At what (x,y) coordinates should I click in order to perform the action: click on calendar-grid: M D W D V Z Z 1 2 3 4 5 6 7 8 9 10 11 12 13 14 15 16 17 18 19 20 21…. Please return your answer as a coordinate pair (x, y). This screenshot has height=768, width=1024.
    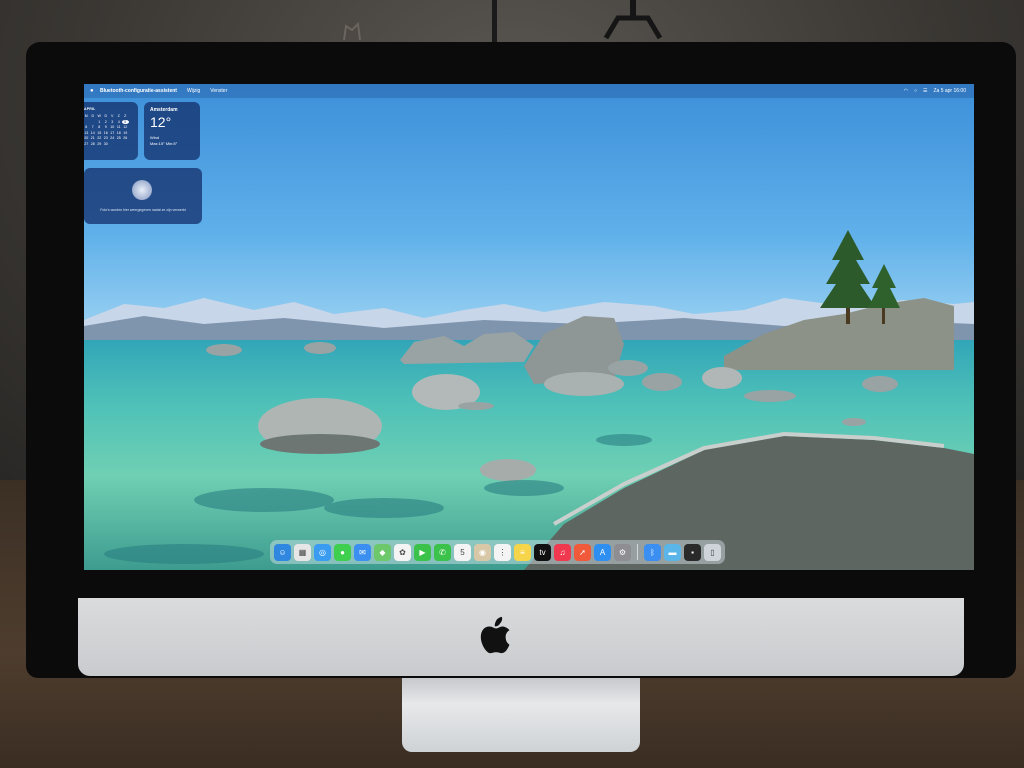
    Looking at the image, I should click on (111, 130).